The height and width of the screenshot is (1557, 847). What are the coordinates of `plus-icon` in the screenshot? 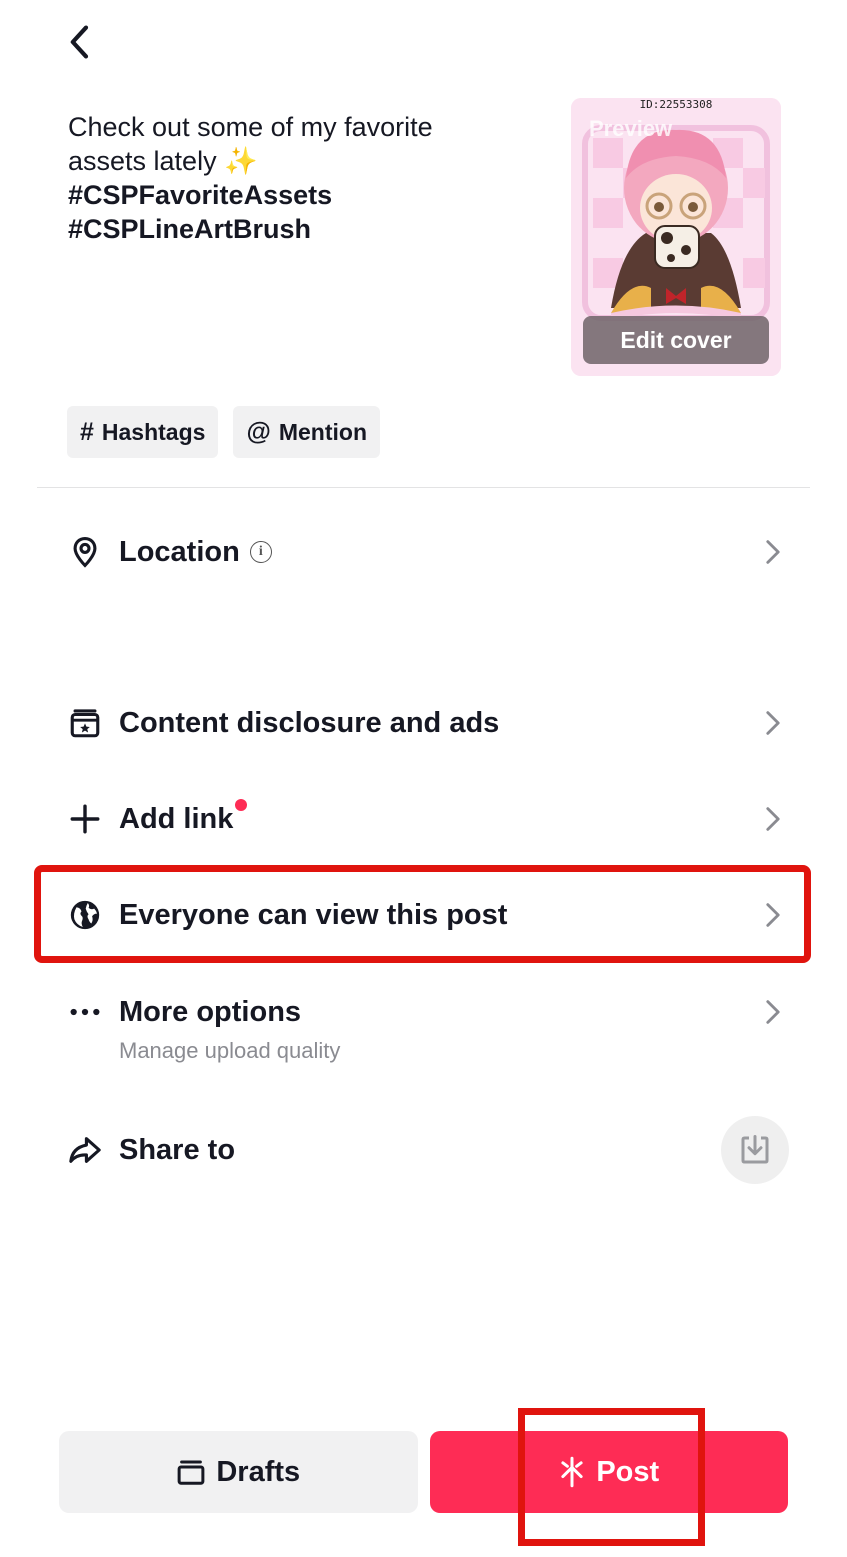 It's located at (85, 819).